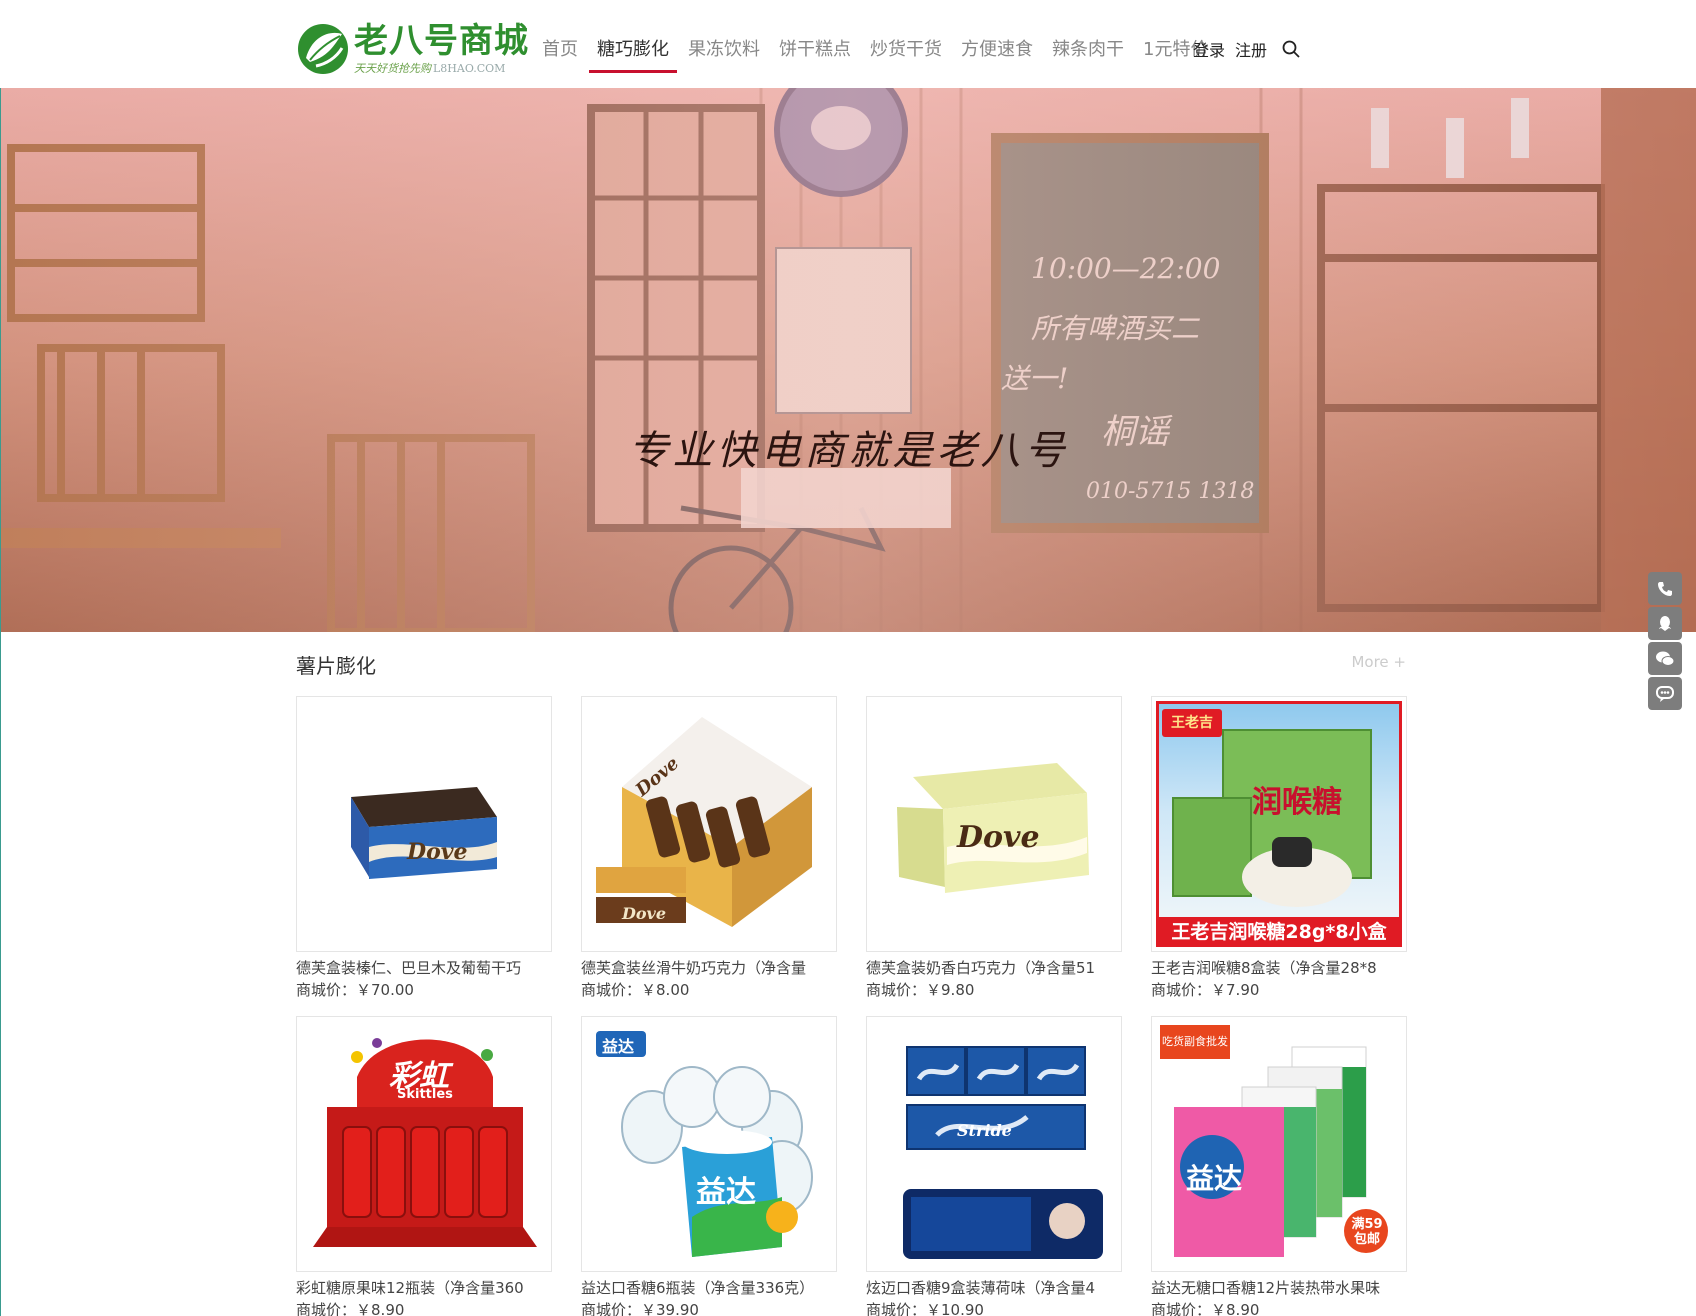 Image resolution: width=1696 pixels, height=1316 pixels. What do you see at coordinates (950, 990) in the screenshot?
I see `price-value: ￥9.80` at bounding box center [950, 990].